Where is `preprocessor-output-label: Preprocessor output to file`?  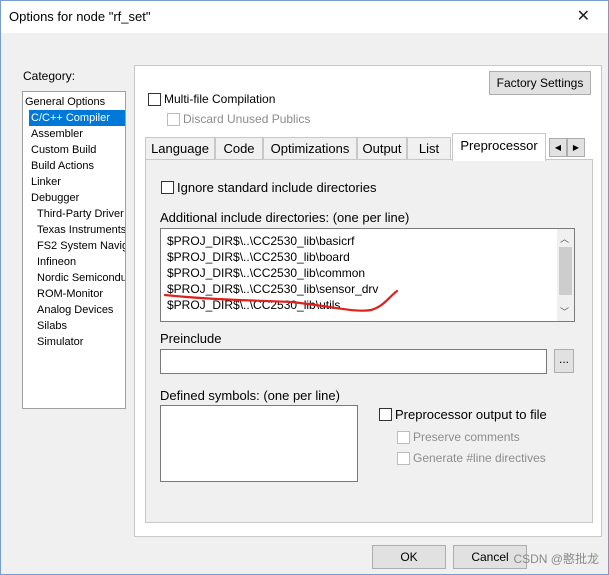 preprocessor-output-label: Preprocessor output to file is located at coordinates (471, 414).